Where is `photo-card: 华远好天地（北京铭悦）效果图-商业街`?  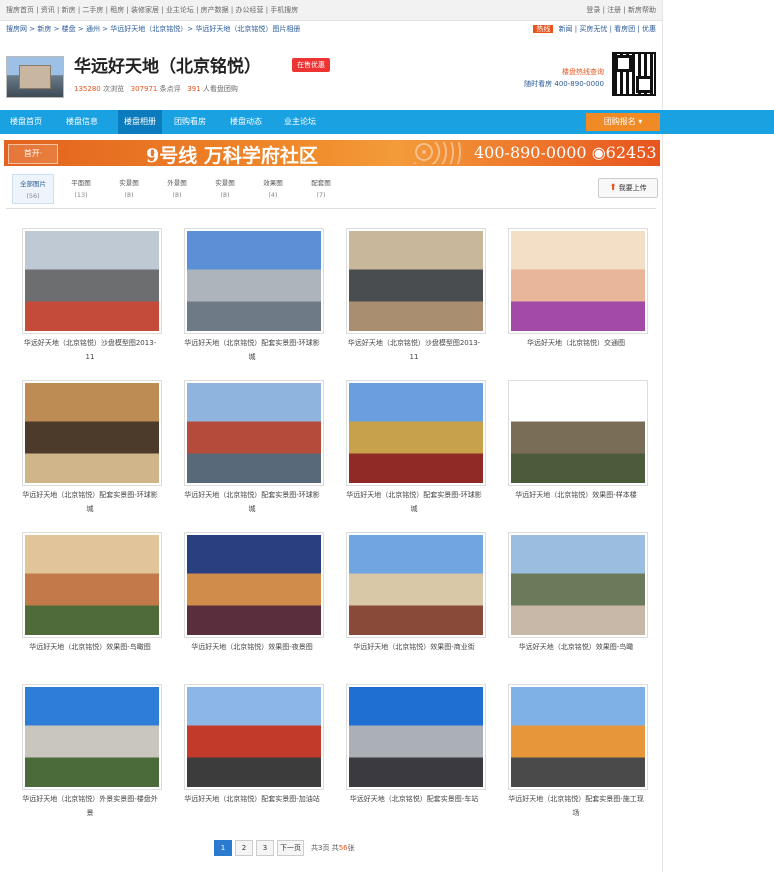
photo-card: 华远好天地（北京铭悦）效果图-商业街 is located at coordinates (416, 607).